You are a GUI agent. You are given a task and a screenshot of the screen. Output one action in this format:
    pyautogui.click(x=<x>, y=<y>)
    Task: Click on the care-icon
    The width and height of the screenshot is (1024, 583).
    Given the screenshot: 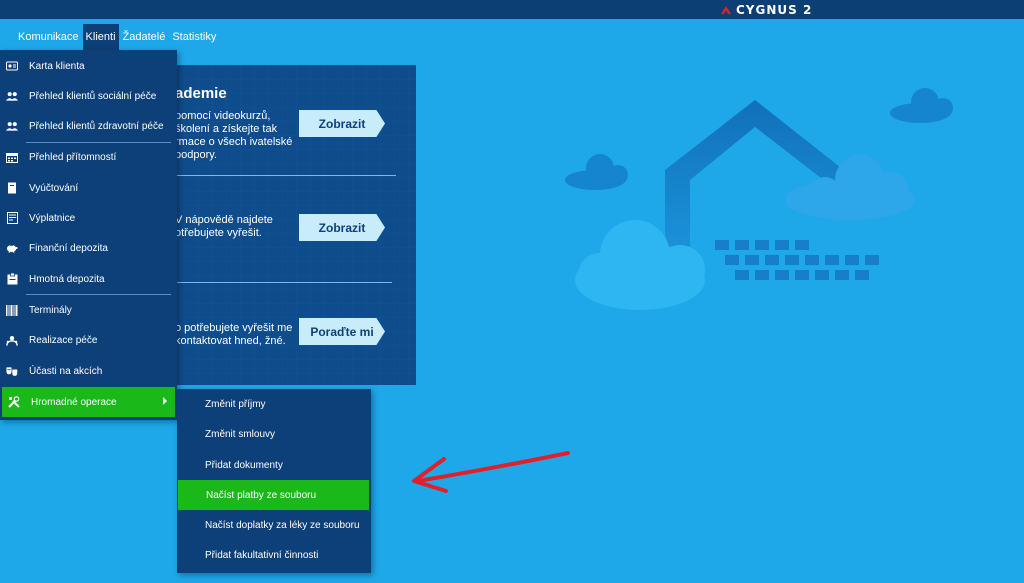 What is the action you would take?
    pyautogui.click(x=12, y=340)
    